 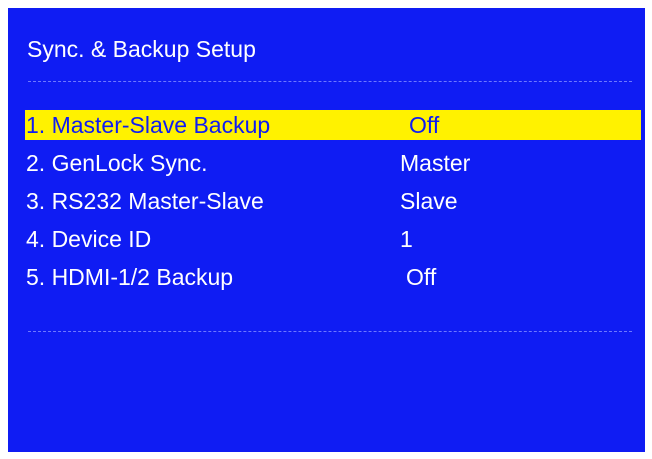 What do you see at coordinates (406, 239) in the screenshot?
I see `menu-item-value: 1` at bounding box center [406, 239].